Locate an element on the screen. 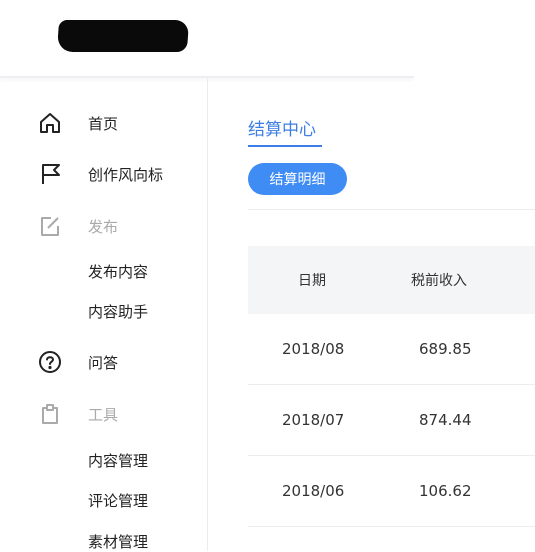 This screenshot has width=535, height=552. sidebar-item-comment-management: 评论管理 is located at coordinates (118, 500).